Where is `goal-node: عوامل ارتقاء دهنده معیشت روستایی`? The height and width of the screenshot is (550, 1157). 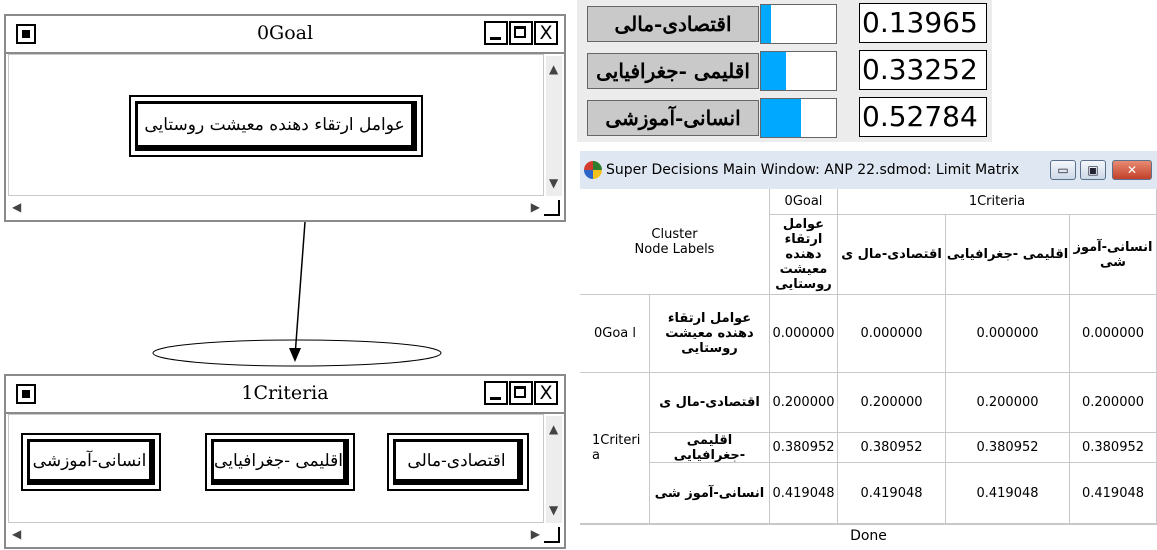
goal-node: عوامل ارتقاء دهنده معیشت روستایی is located at coordinates (276, 126).